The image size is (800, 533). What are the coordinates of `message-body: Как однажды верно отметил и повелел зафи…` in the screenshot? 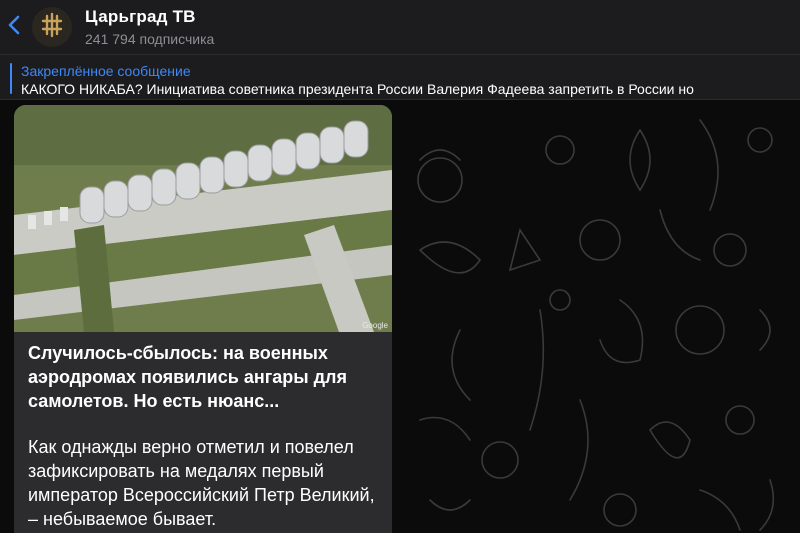 It's located at (201, 483).